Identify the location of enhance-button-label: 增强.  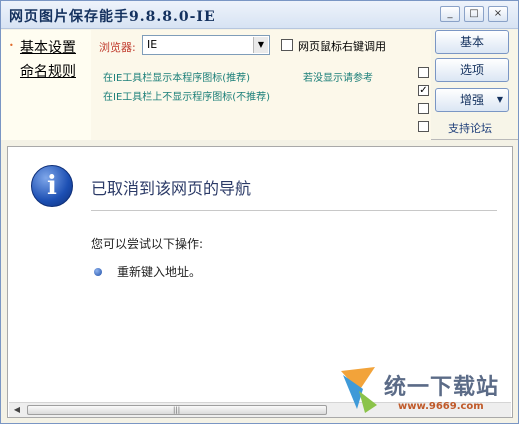
(471, 100).